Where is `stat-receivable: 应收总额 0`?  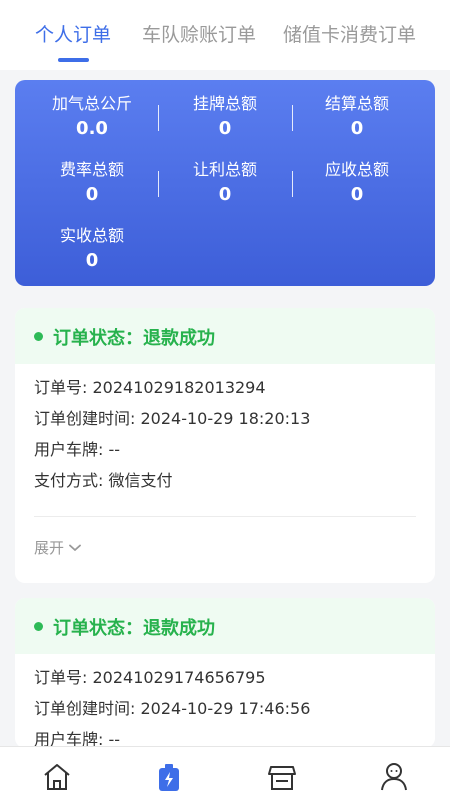 stat-receivable: 应收总额 0 is located at coordinates (357, 183).